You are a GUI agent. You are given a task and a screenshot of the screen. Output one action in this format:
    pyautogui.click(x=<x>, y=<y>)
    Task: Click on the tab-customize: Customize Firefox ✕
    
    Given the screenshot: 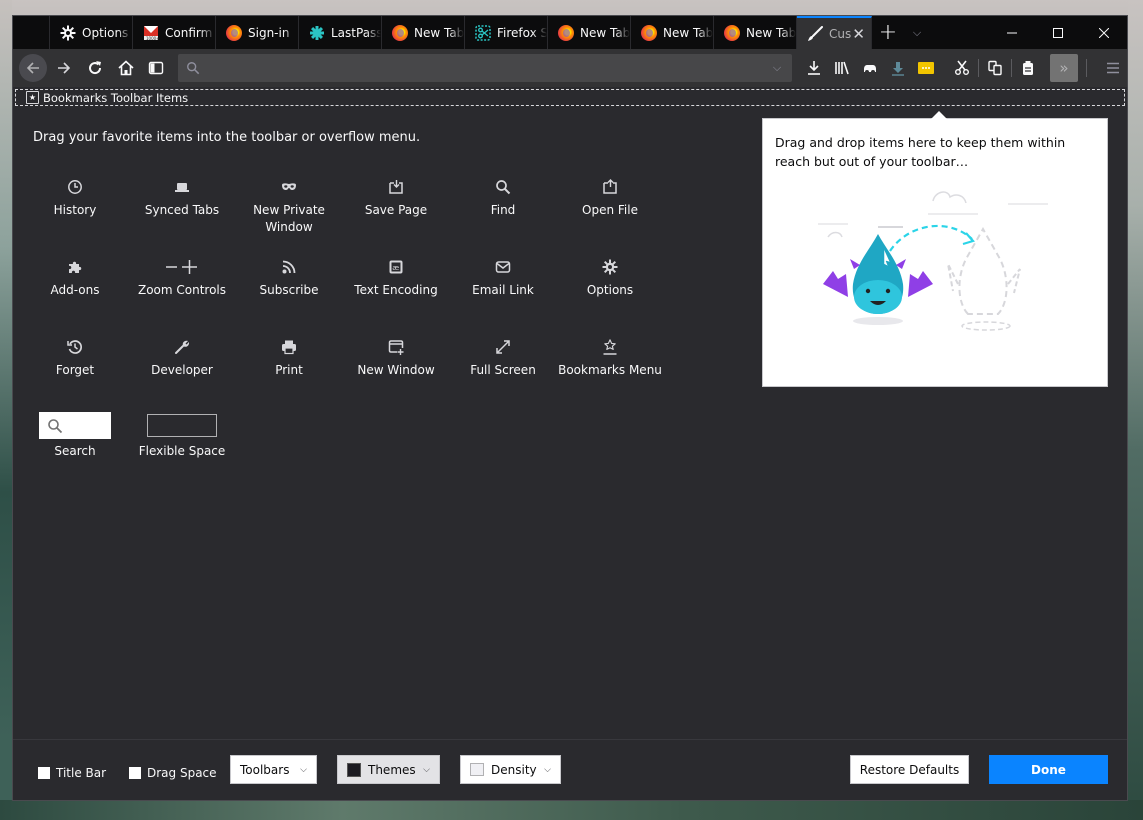 What is the action you would take?
    pyautogui.click(x=834, y=32)
    